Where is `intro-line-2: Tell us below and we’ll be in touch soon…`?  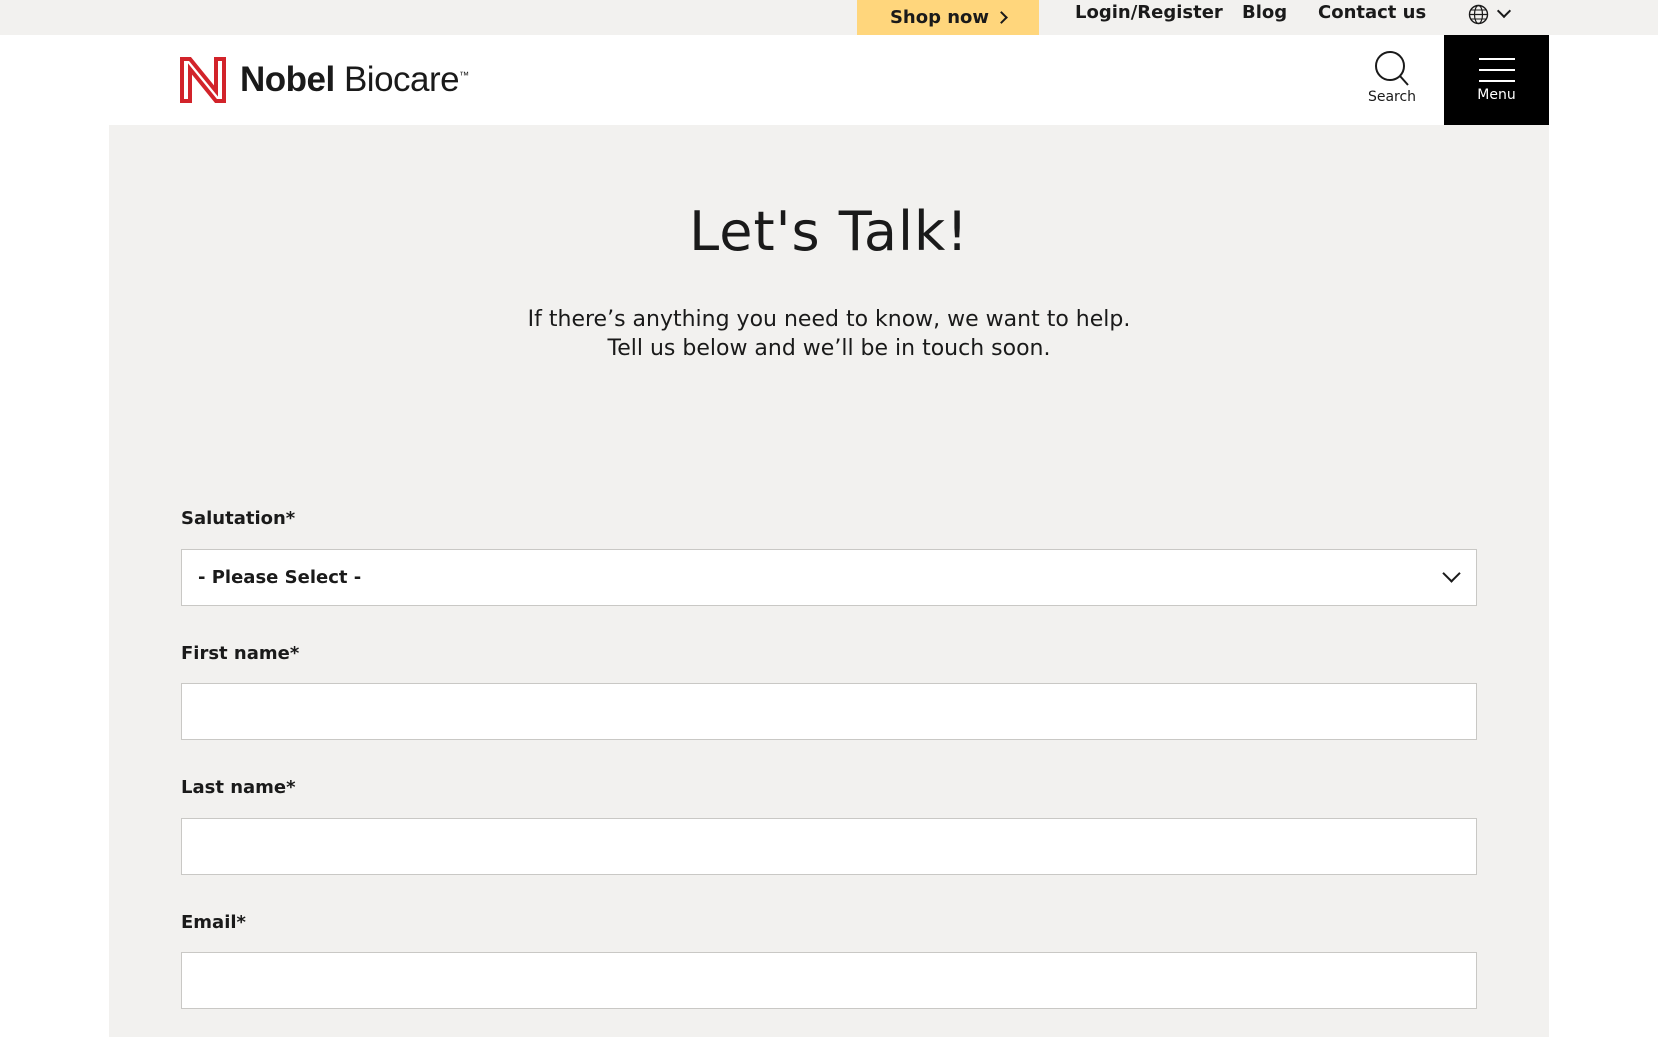 intro-line-2: Tell us below and we’ll be in touch soon… is located at coordinates (829, 348).